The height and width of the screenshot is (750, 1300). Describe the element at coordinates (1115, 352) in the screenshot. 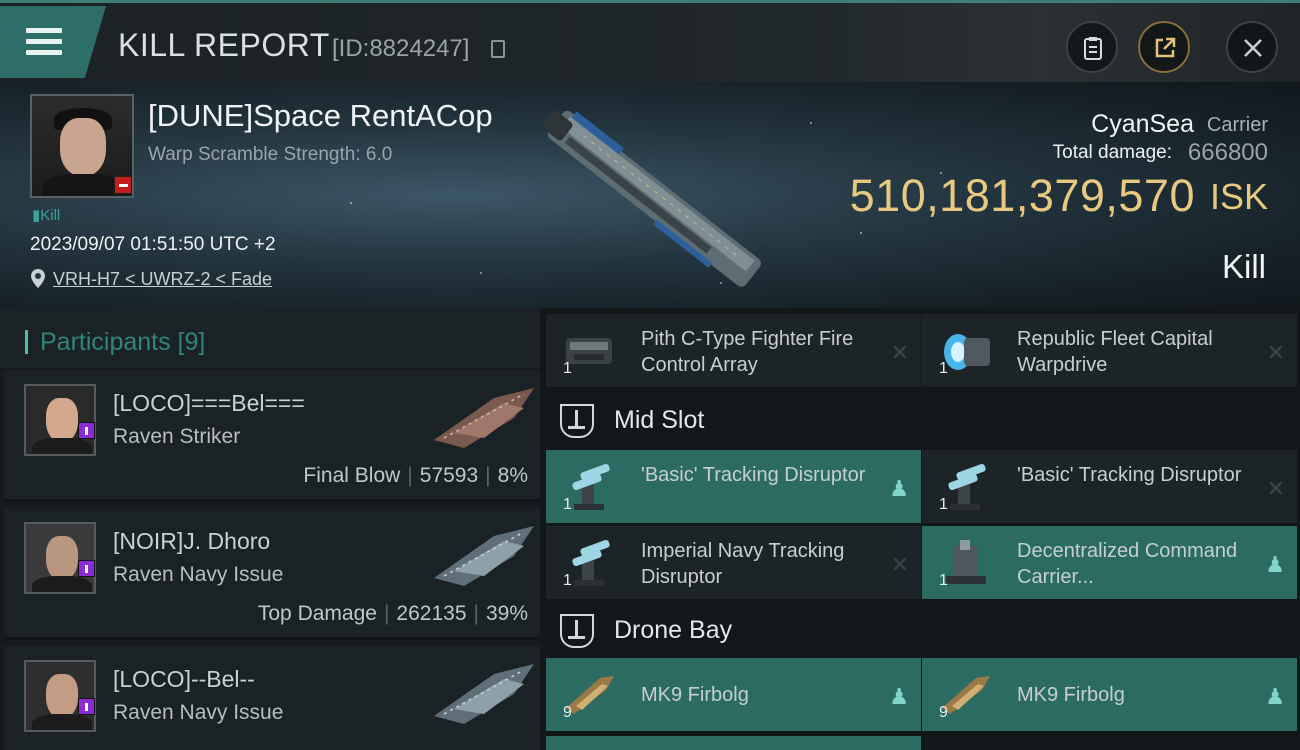

I see `item-name: Republic Fleet Capital Warpdrive` at that location.